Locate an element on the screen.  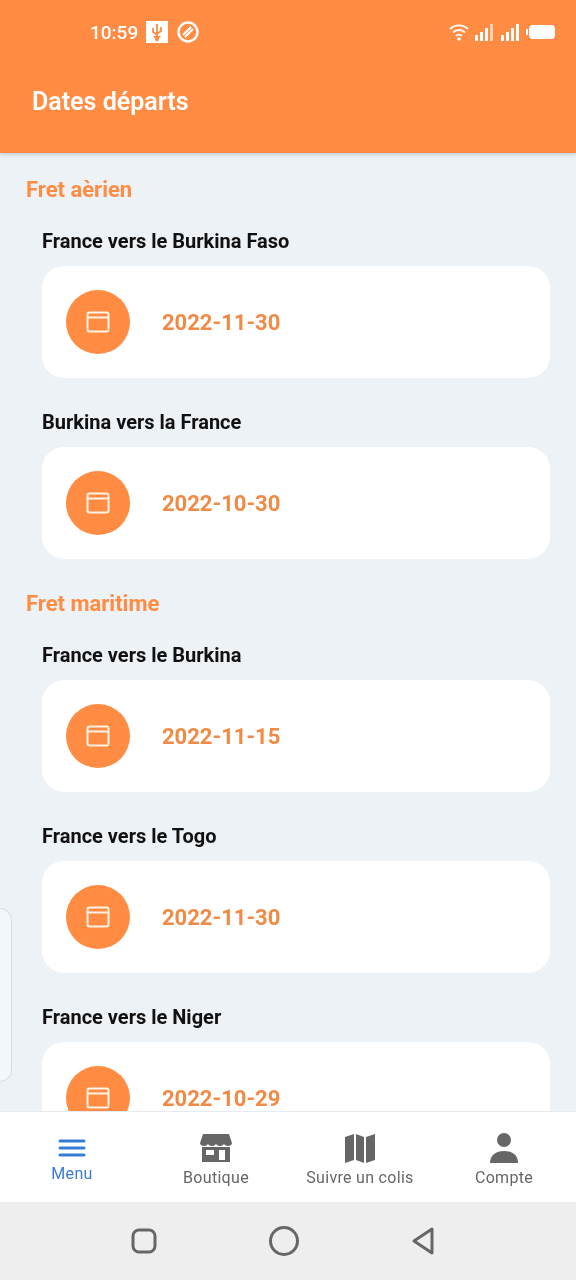
map-icon is located at coordinates (360, 1147).